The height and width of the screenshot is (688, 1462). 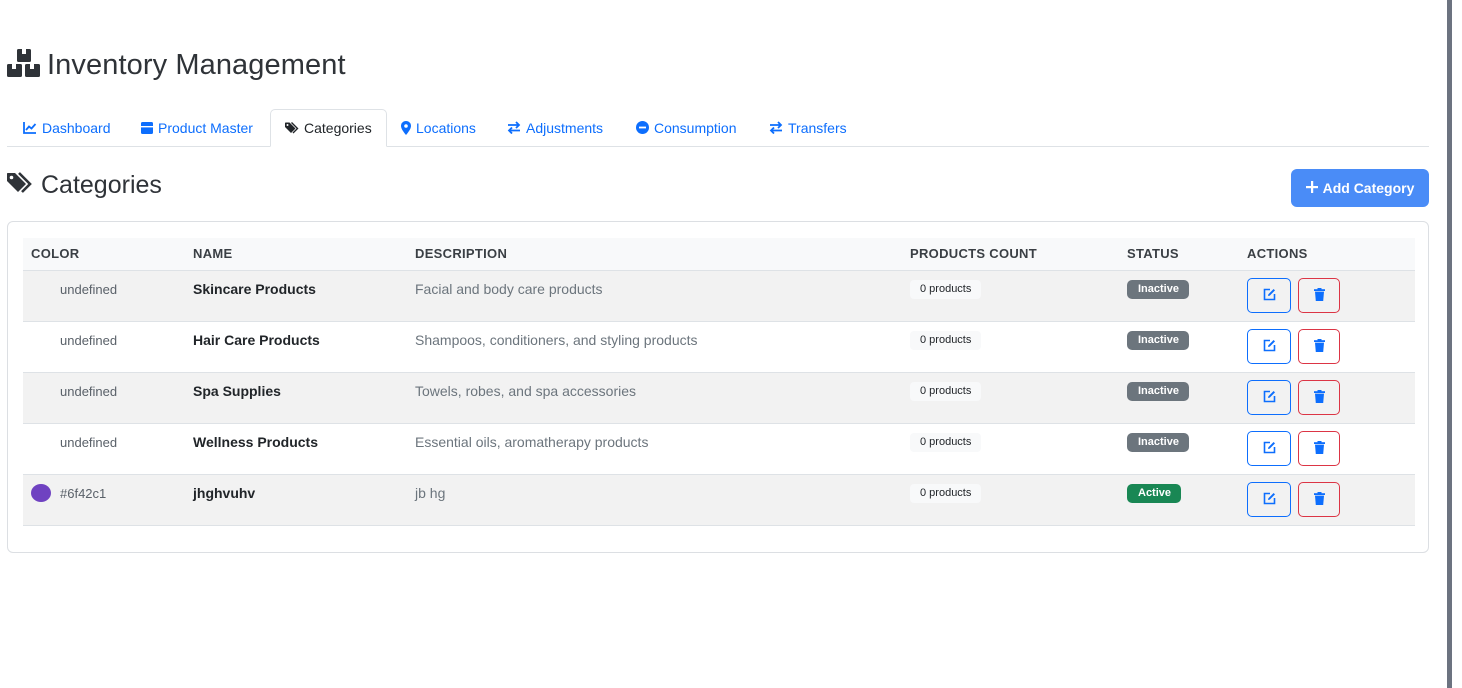 I want to click on app-header: Inventory Management, so click(x=176, y=65).